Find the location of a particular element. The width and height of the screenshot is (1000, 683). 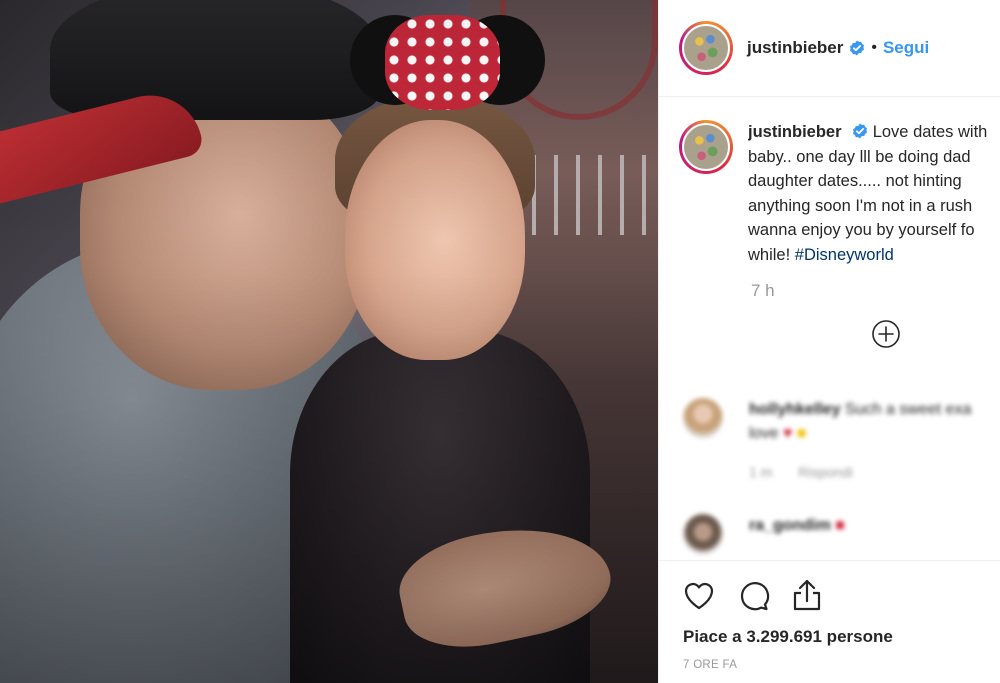

comment-text: Such a sweet exa is located at coordinates (908, 409).